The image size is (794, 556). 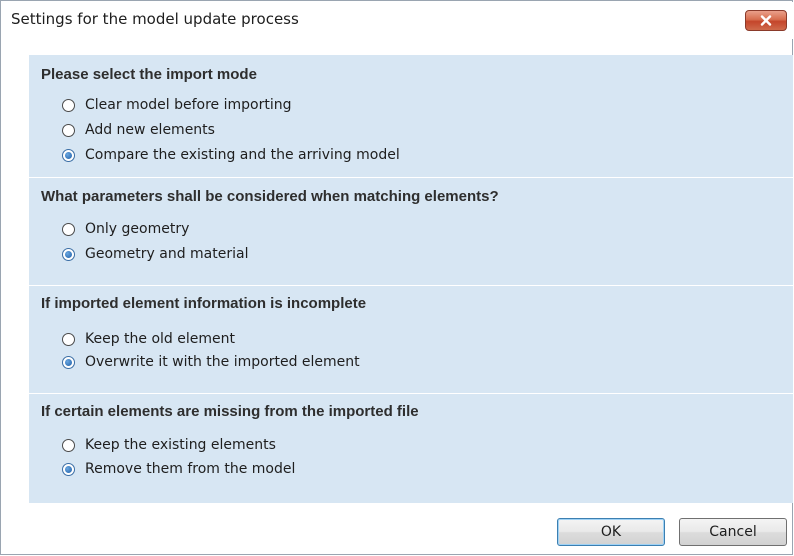 What do you see at coordinates (155, 19) in the screenshot?
I see `window-title: Settings for the model update process` at bounding box center [155, 19].